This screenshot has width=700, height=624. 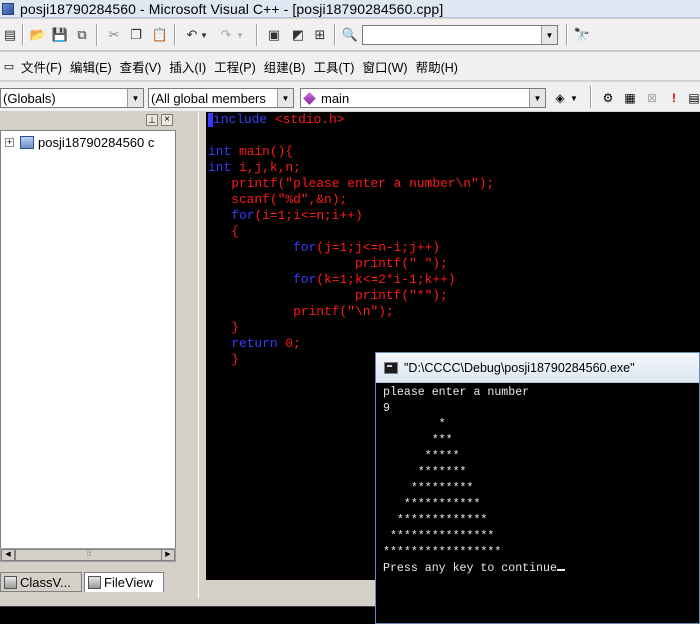 I want to click on code-line: {, so click(x=351, y=232).